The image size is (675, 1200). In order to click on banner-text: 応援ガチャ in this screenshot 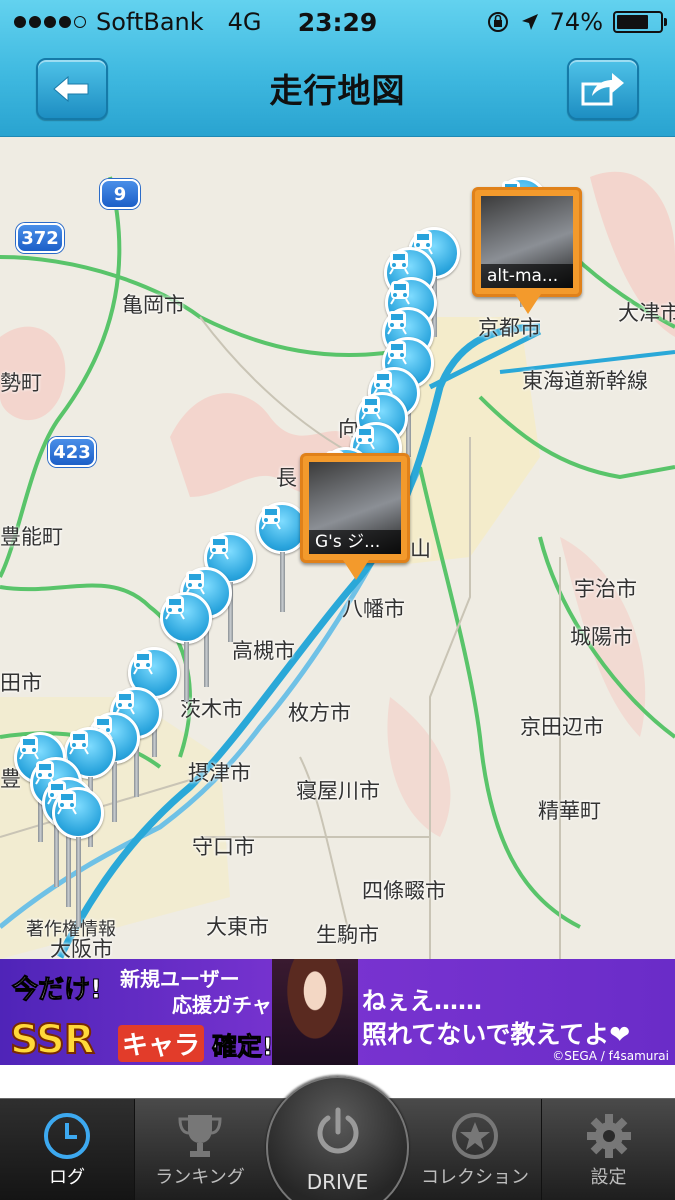, I will do `click(222, 1005)`.